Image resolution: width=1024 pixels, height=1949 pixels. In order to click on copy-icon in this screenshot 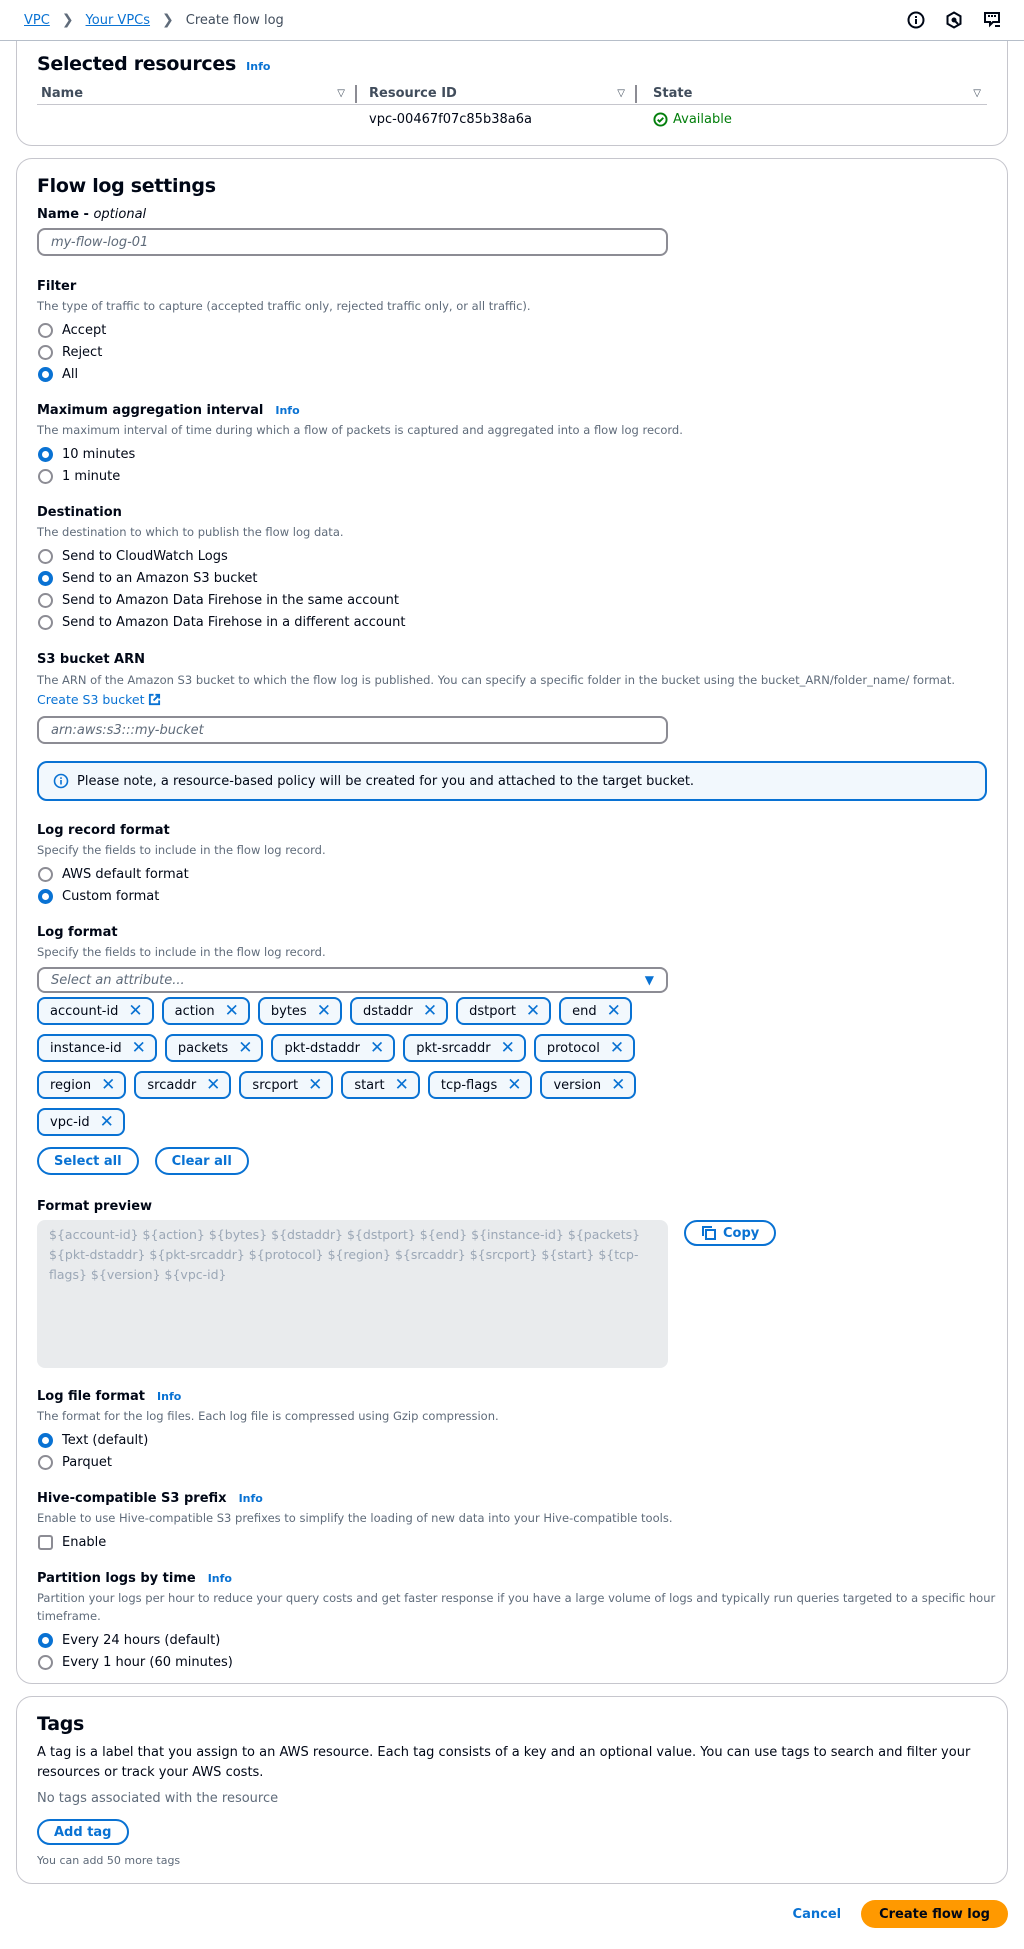, I will do `click(709, 1233)`.